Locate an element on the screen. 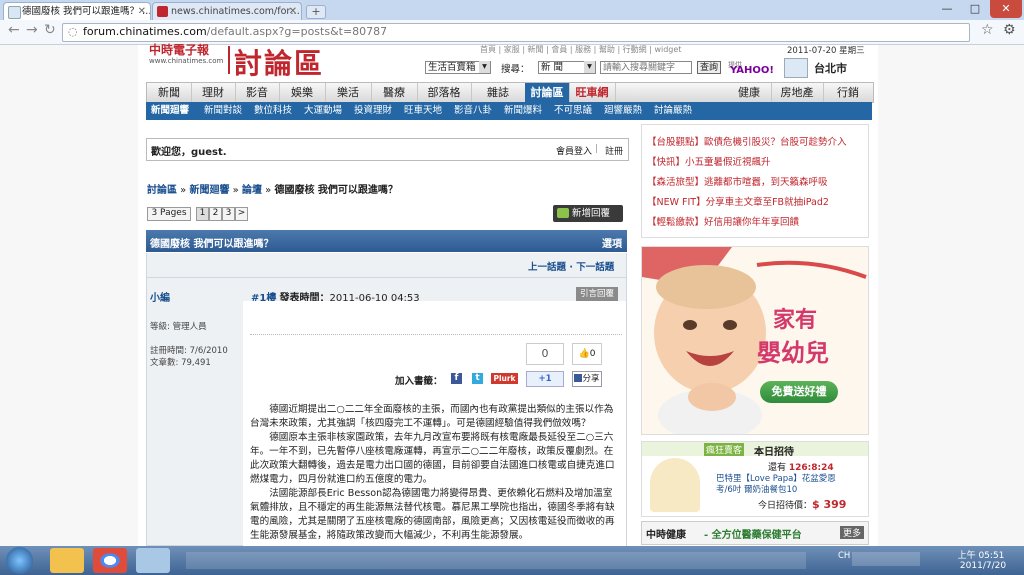 The width and height of the screenshot is (1024, 575). nav-item-health: 健康 is located at coordinates (749, 92).